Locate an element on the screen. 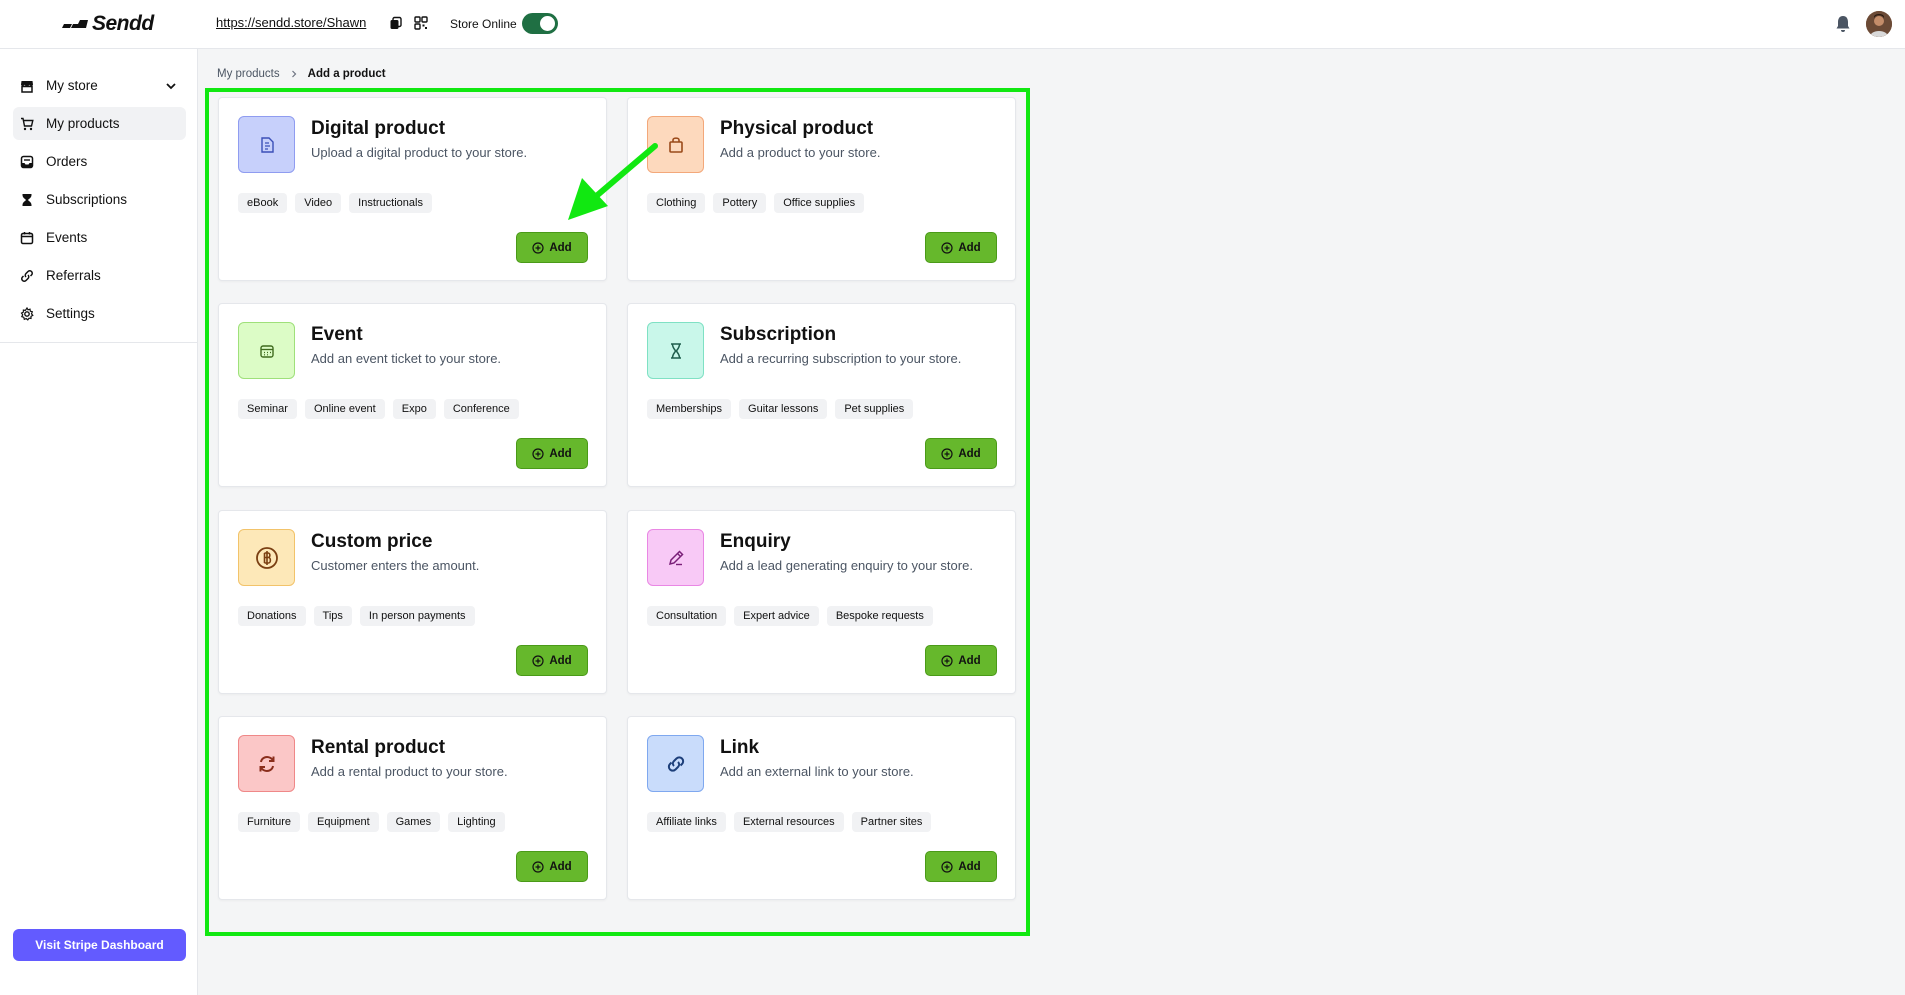 The height and width of the screenshot is (995, 1905). tag: Expert advice is located at coordinates (776, 616).